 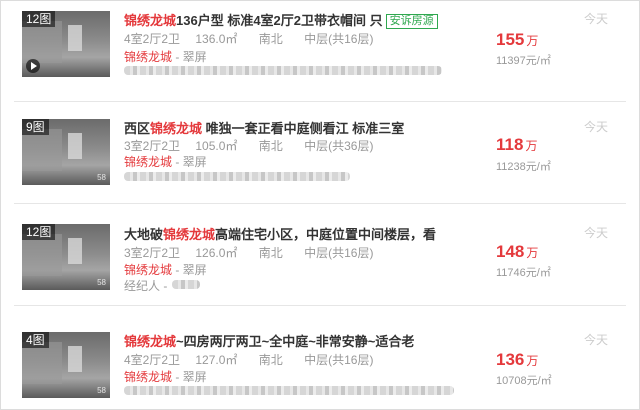 I want to click on listing-title: 锦绣龙城~四房两厅两卫~全中庭~非常安静~适合老, so click(x=269, y=340).